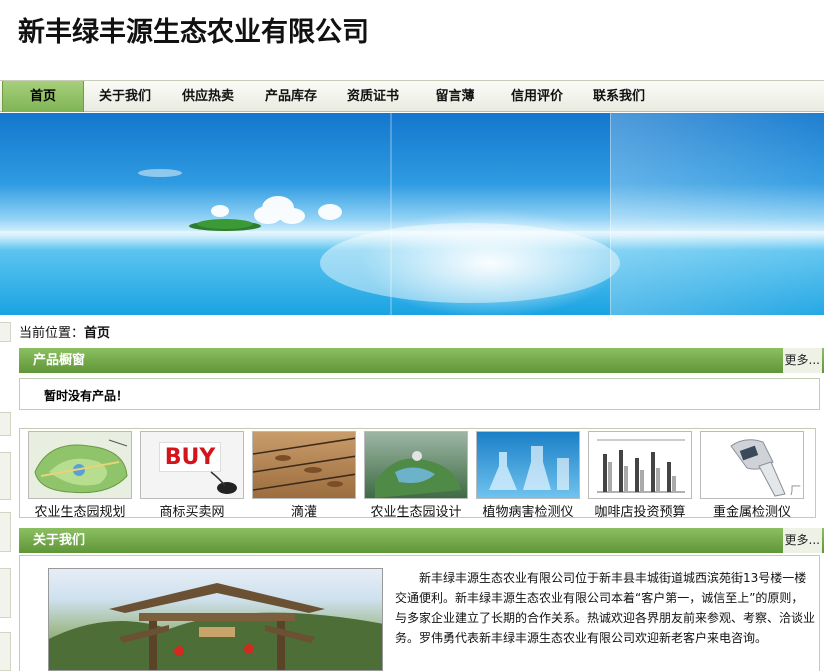 The width and height of the screenshot is (824, 671). Describe the element at coordinates (416, 509) in the screenshot. I see `product-caption: 农业生态园设计` at that location.